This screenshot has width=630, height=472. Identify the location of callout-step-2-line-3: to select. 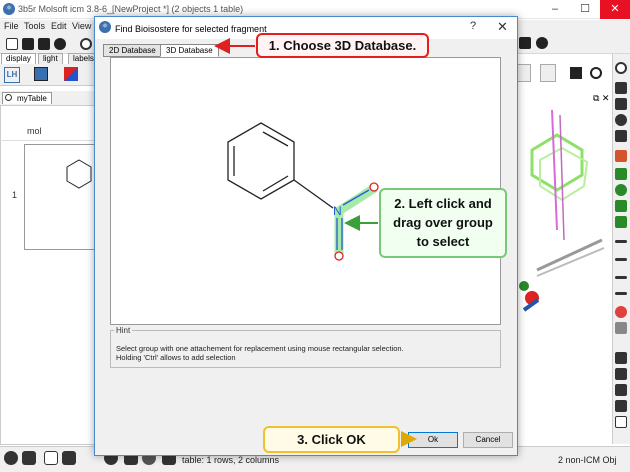
(443, 241).